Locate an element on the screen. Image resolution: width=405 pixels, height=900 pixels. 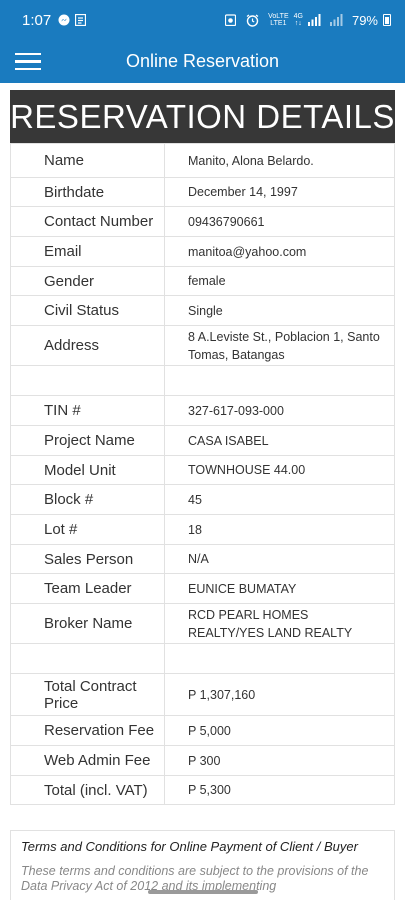
table-row: Reservation Fee P 5,000 is located at coordinates (202, 730).